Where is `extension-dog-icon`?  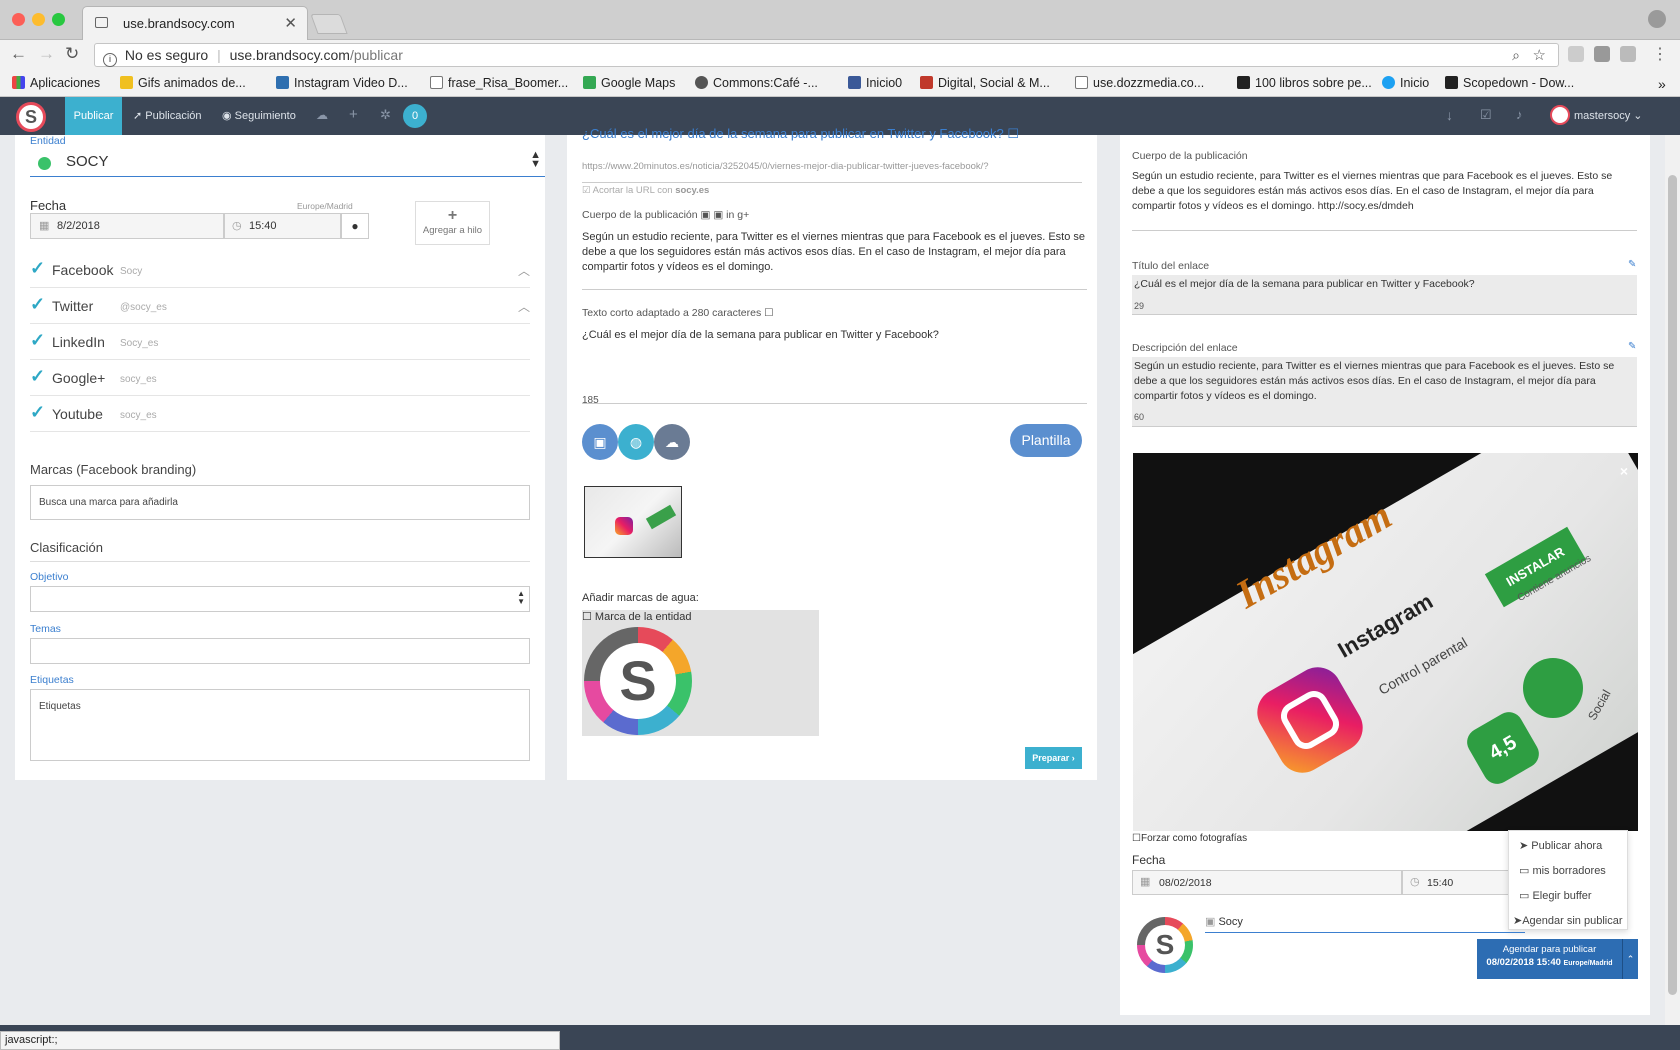
extension-dog-icon is located at coordinates (1602, 54).